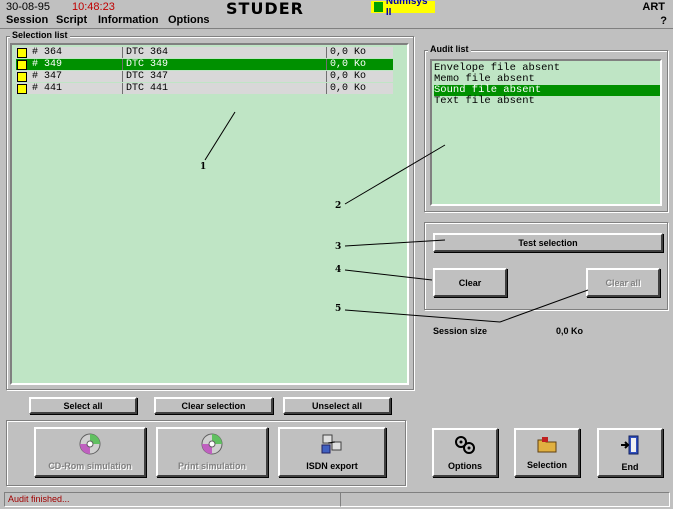 The height and width of the screenshot is (509, 673). Describe the element at coordinates (630, 466) in the screenshot. I see `end-label: End` at that location.